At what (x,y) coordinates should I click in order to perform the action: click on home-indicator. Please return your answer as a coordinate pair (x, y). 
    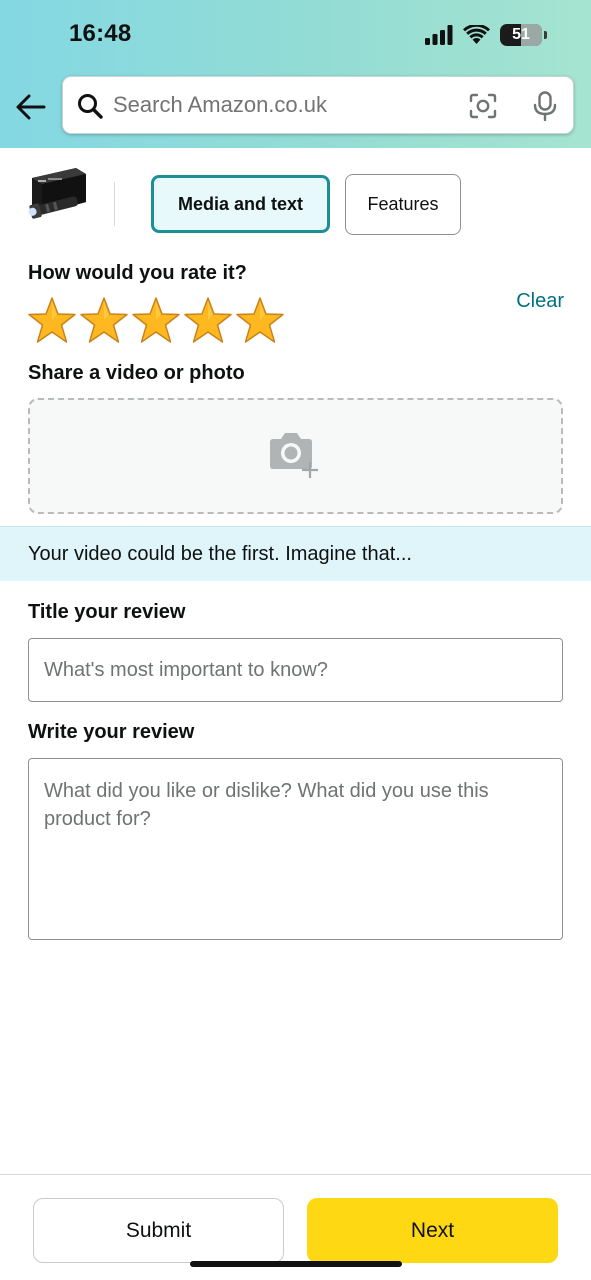
    Looking at the image, I should click on (296, 1264).